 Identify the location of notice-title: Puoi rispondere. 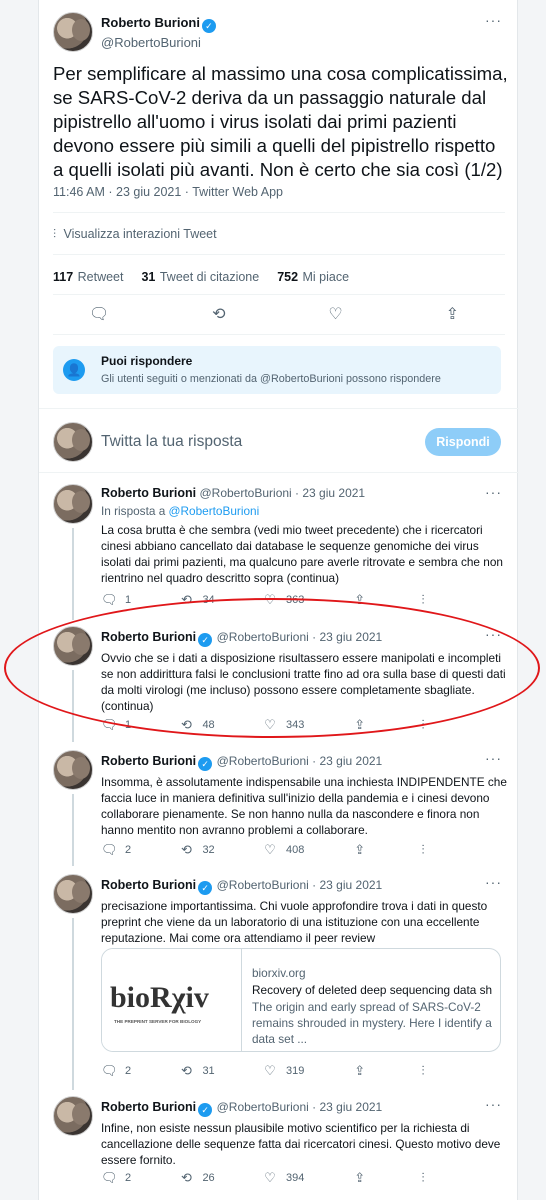
(147, 361).